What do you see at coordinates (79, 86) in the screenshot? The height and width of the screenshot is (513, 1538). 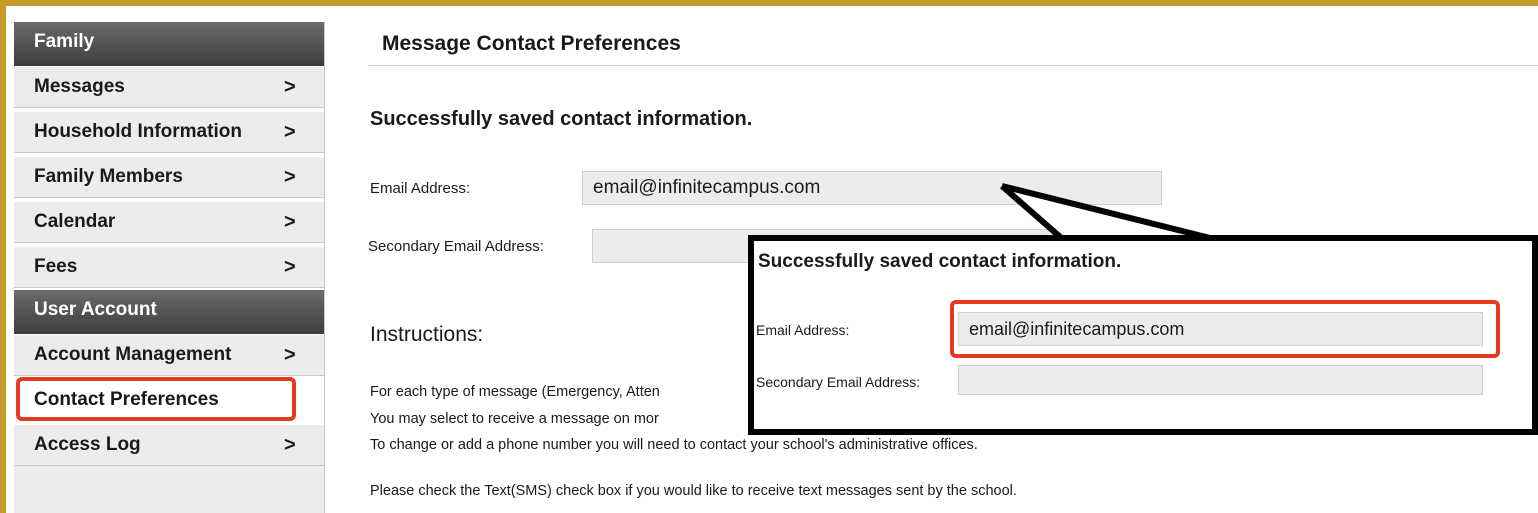 I see `sidebar-item-label: Messages` at bounding box center [79, 86].